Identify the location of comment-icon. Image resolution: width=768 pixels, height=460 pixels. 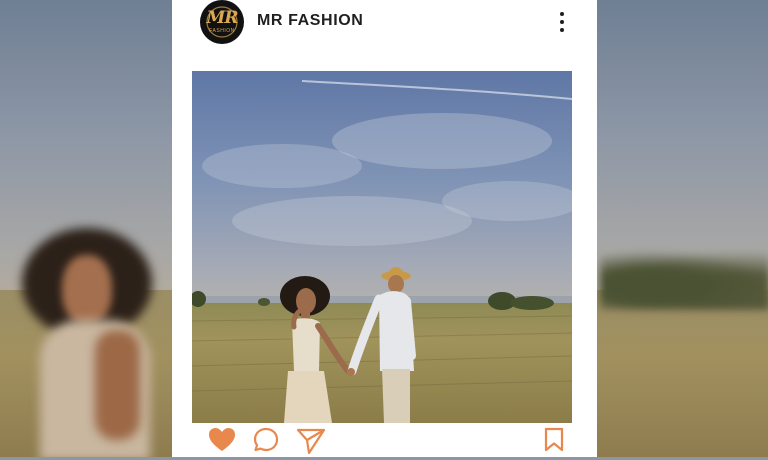
(266, 442).